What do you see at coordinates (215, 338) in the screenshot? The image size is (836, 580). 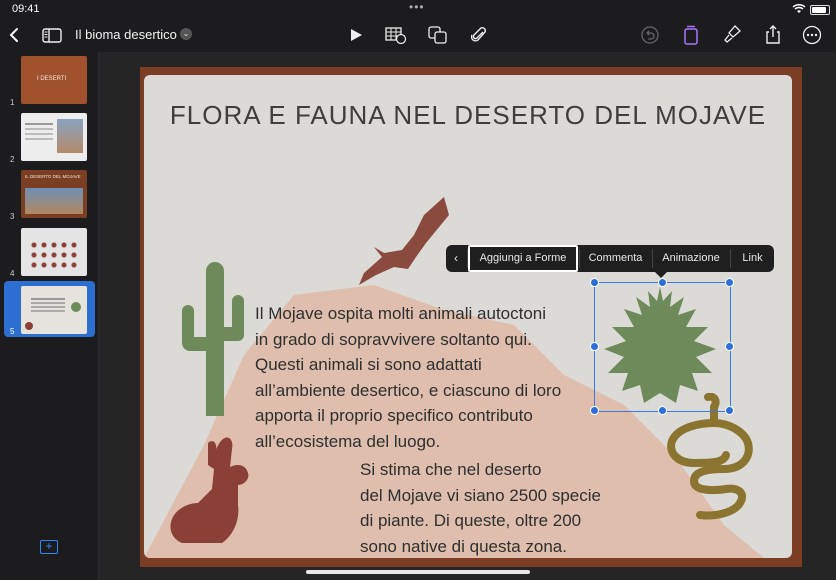 I see `cactus-illustration` at bounding box center [215, 338].